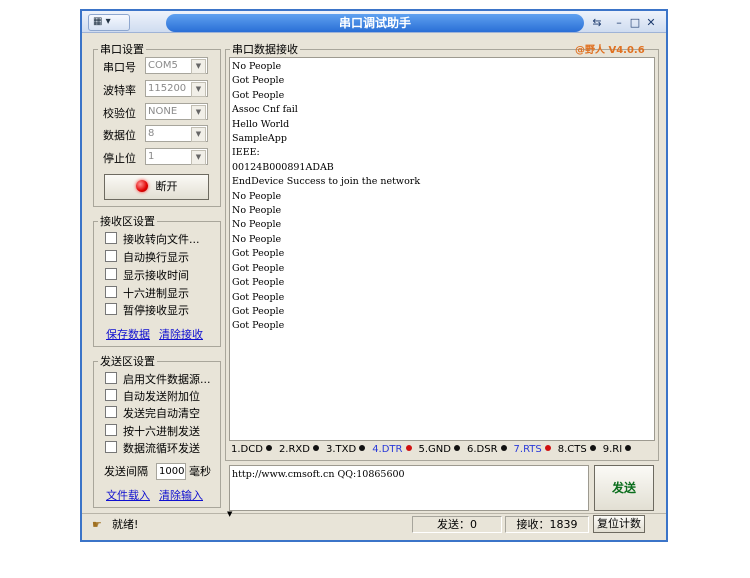 The image size is (750, 578). Describe the element at coordinates (387, 449) in the screenshot. I see `signal-label: 4.DTR` at that location.